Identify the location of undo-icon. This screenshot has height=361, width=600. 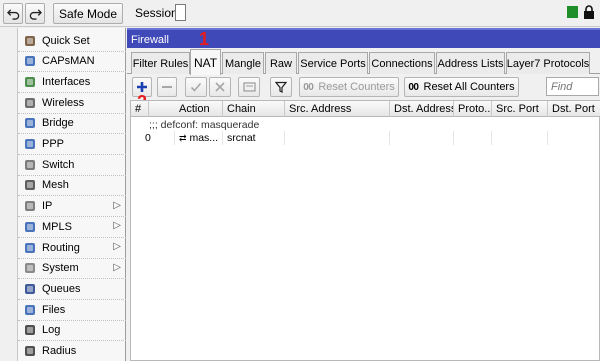
(12, 14).